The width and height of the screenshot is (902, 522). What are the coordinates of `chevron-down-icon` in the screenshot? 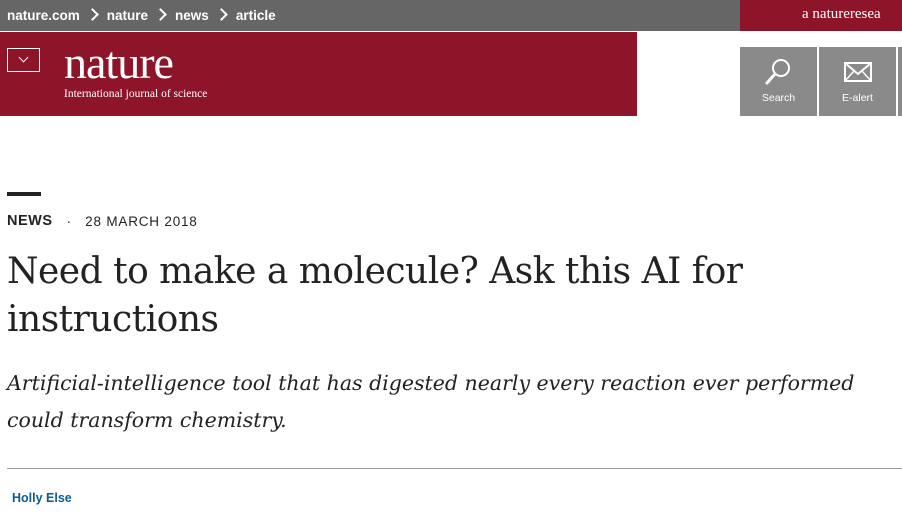 It's located at (23, 57).